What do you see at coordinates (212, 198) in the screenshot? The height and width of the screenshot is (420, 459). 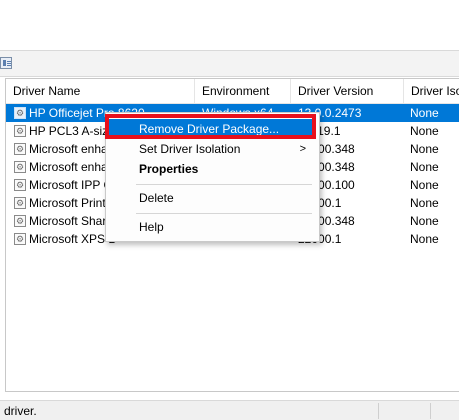 I see `menu-item-delete: Delete` at bounding box center [212, 198].